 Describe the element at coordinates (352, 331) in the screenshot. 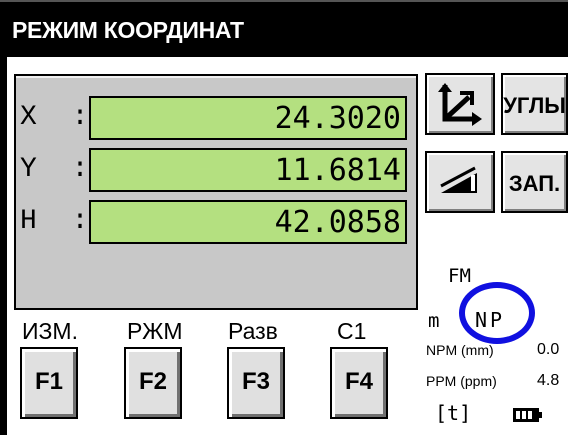

I see `f4-caption: C1` at that location.